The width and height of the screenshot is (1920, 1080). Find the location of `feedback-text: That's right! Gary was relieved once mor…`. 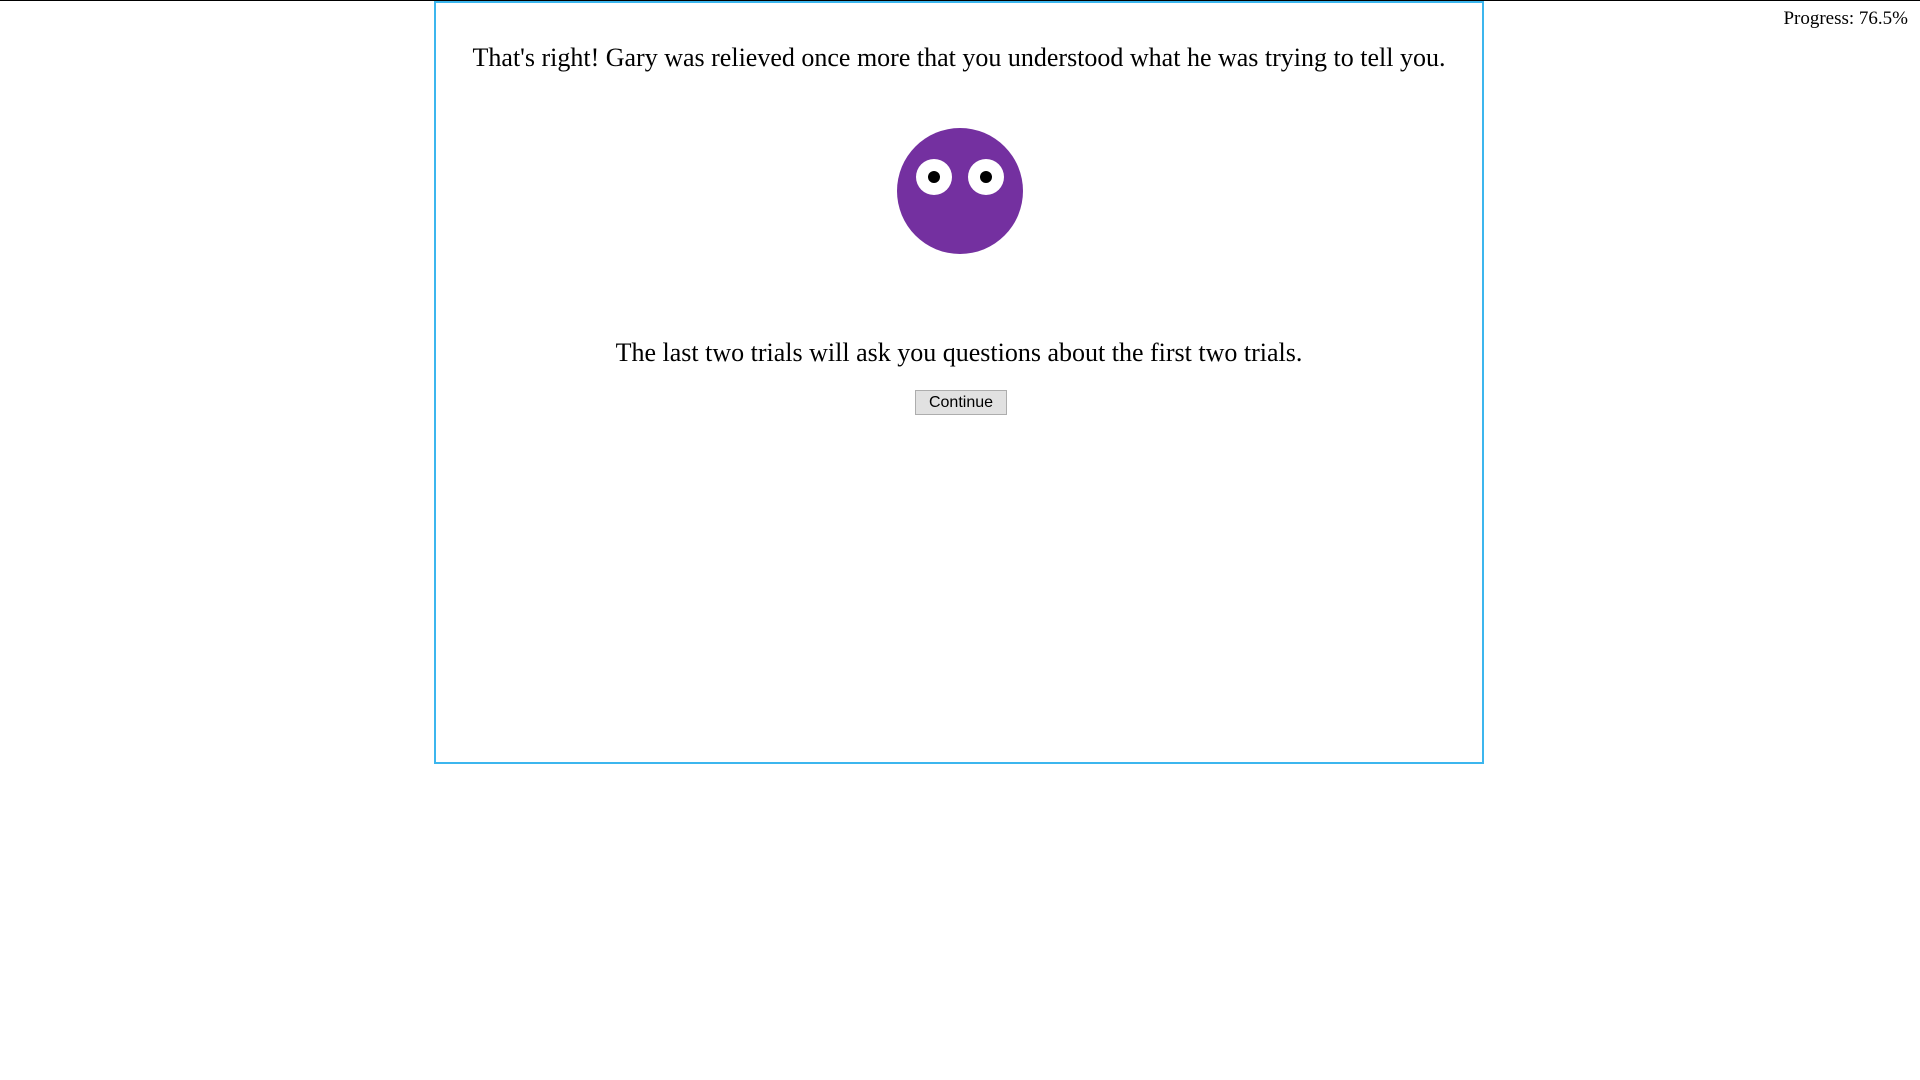

feedback-text: That's right! Gary was relieved once mor… is located at coordinates (959, 57).